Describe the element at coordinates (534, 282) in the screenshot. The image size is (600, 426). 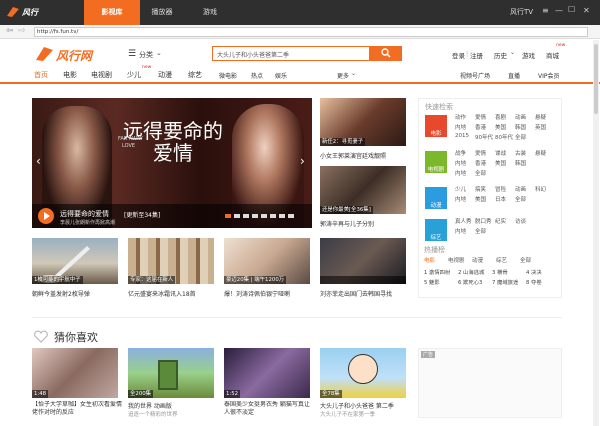
I see `hot-item: 8 夺卷` at that location.